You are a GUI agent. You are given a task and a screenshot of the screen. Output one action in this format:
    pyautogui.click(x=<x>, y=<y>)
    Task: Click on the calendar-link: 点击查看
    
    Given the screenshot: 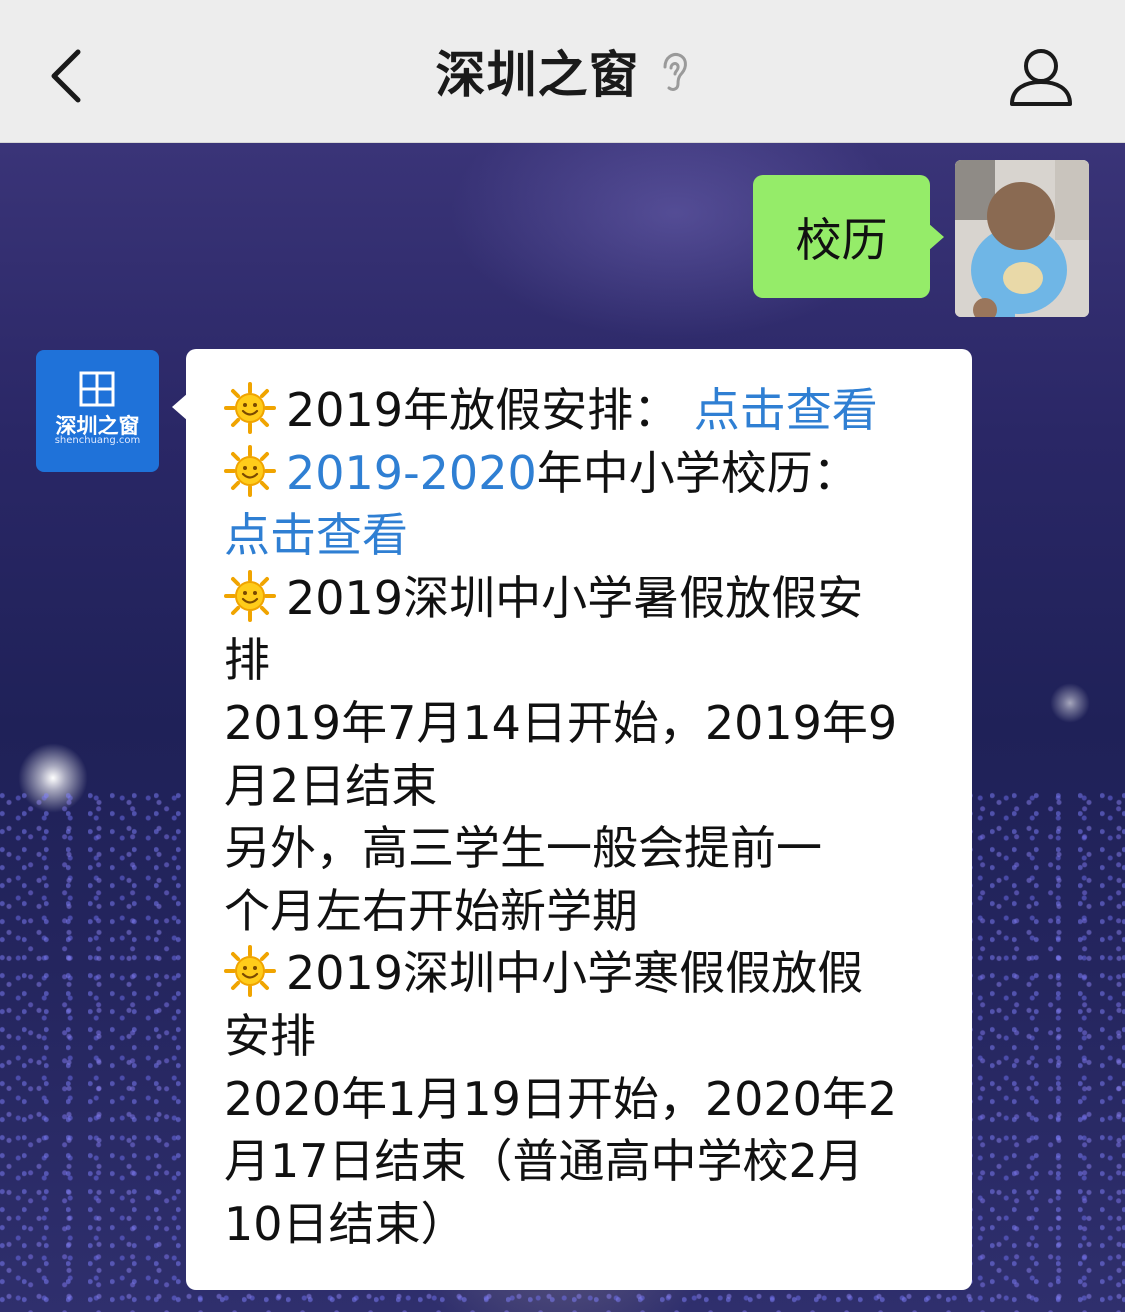 What is the action you would take?
    pyautogui.click(x=583, y=535)
    